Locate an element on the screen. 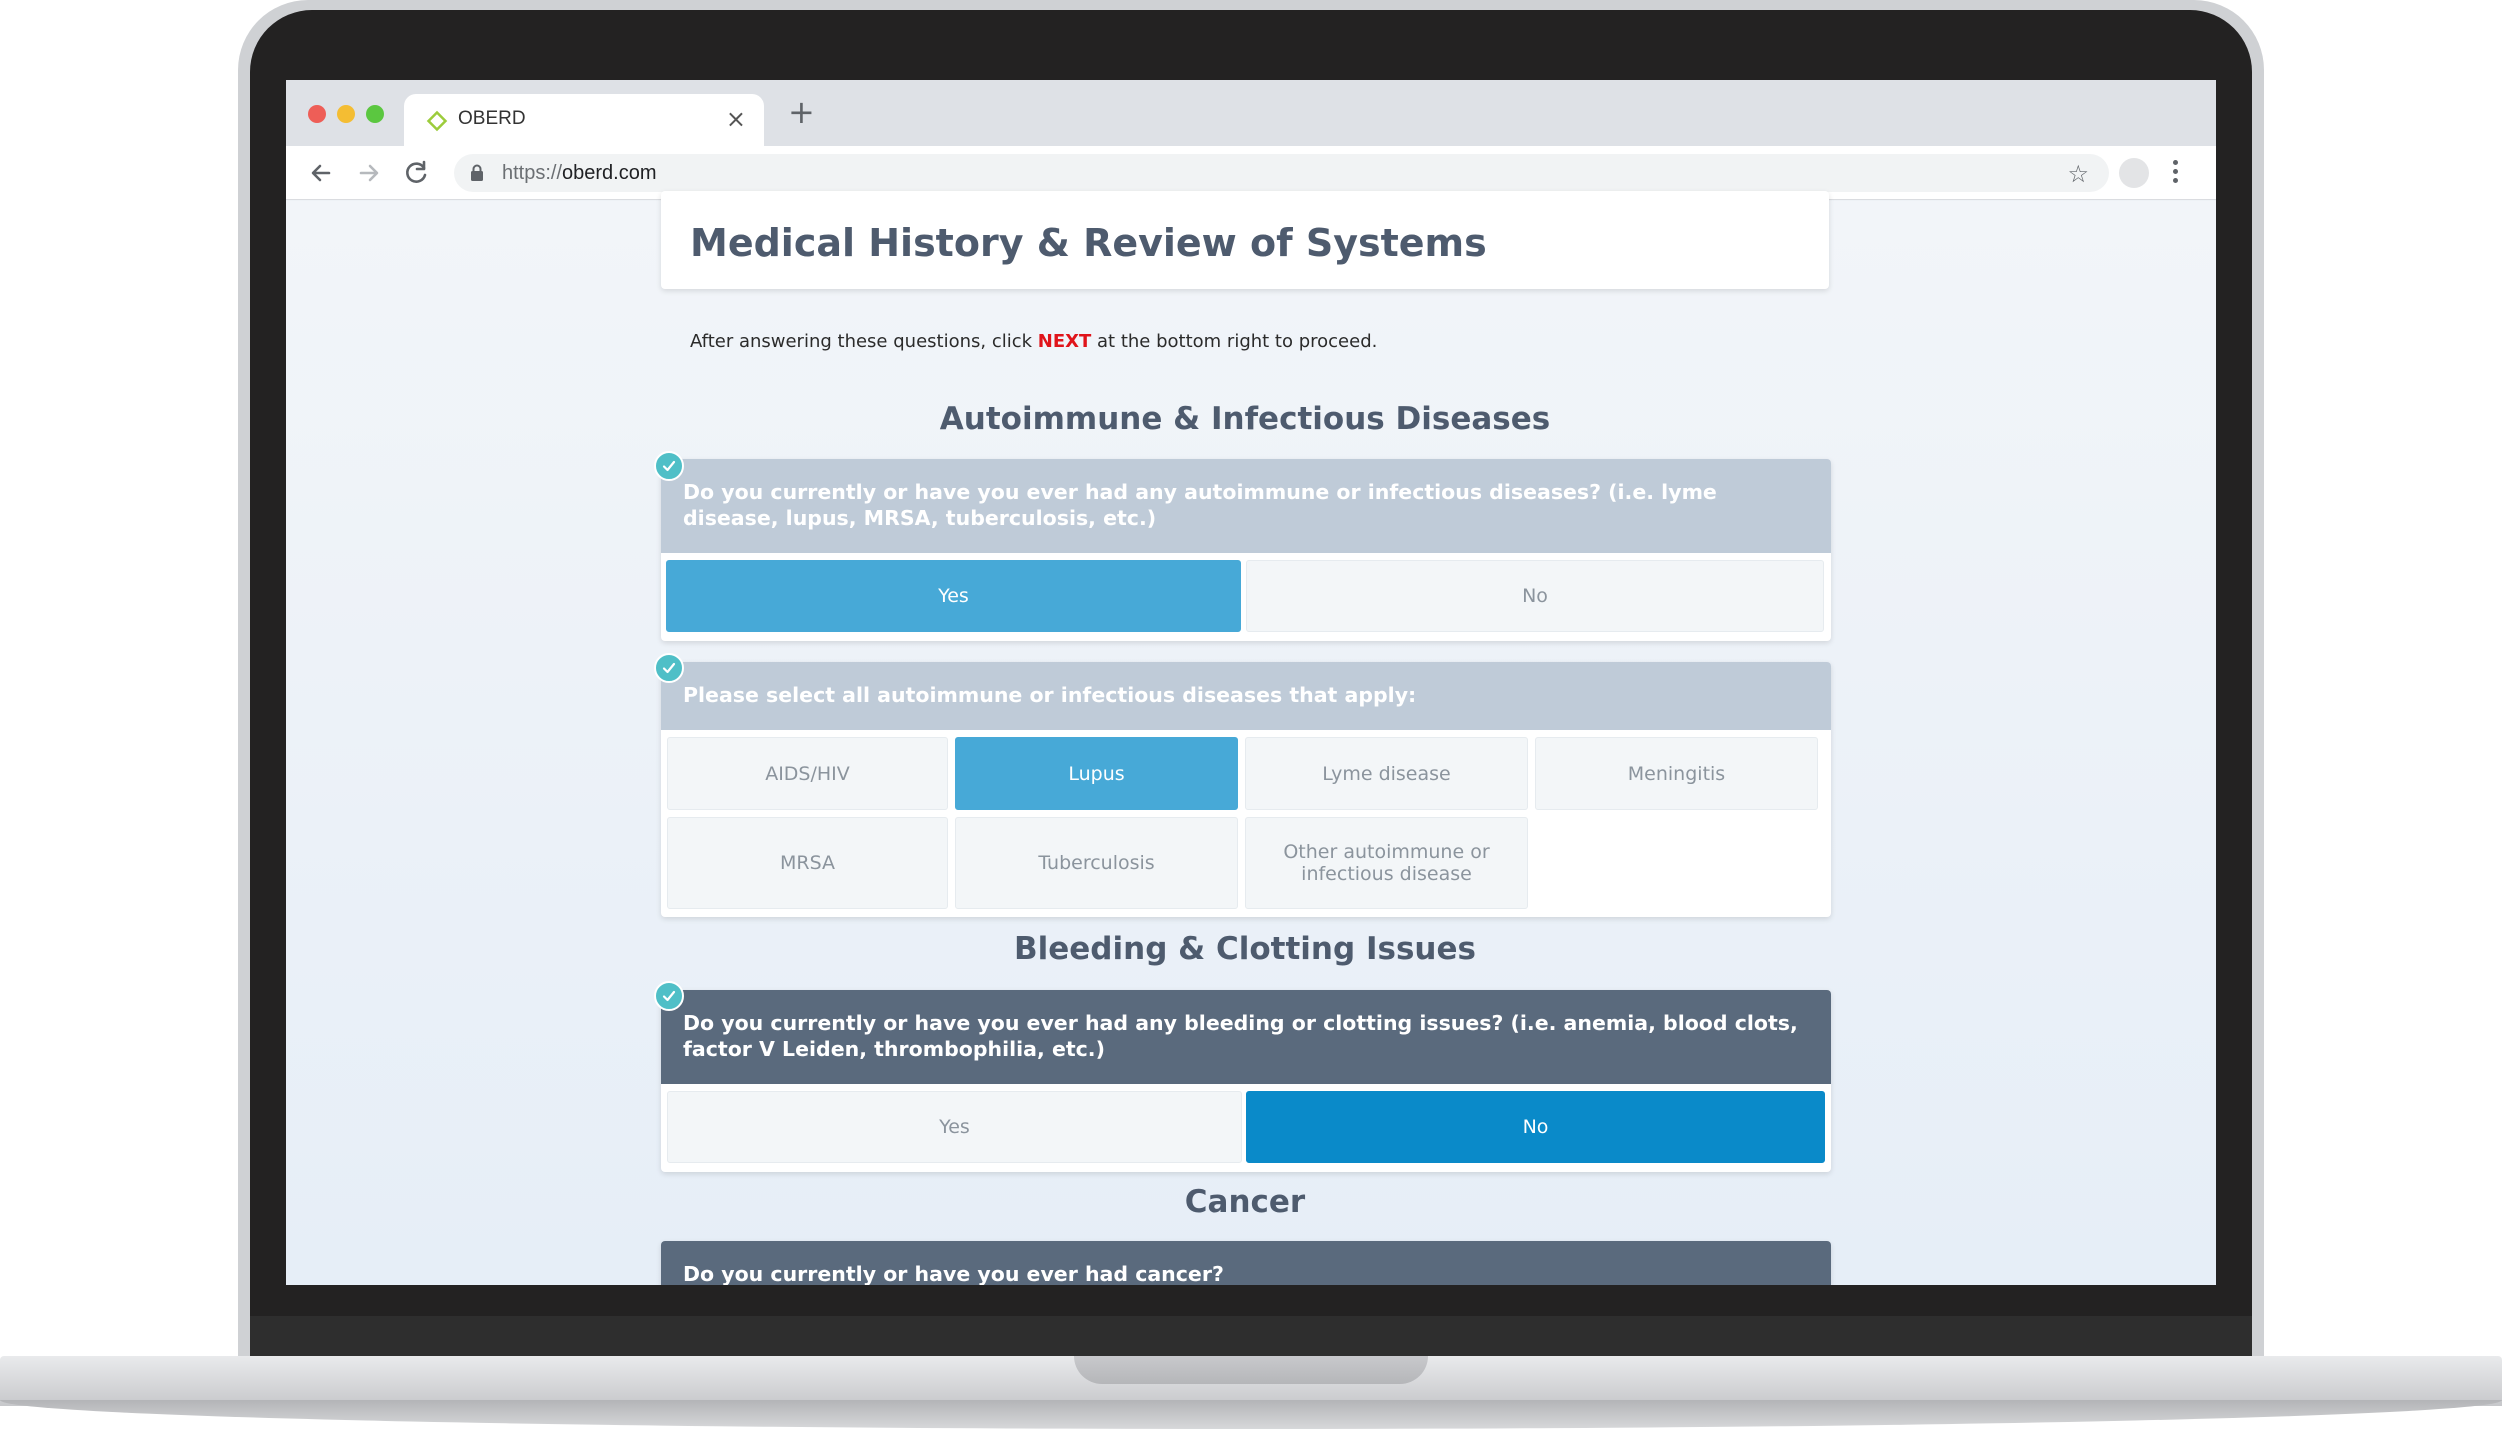 The width and height of the screenshot is (2502, 1429). option-other-autoimmune: Other autoimmune or infectious disease is located at coordinates (1386, 863).